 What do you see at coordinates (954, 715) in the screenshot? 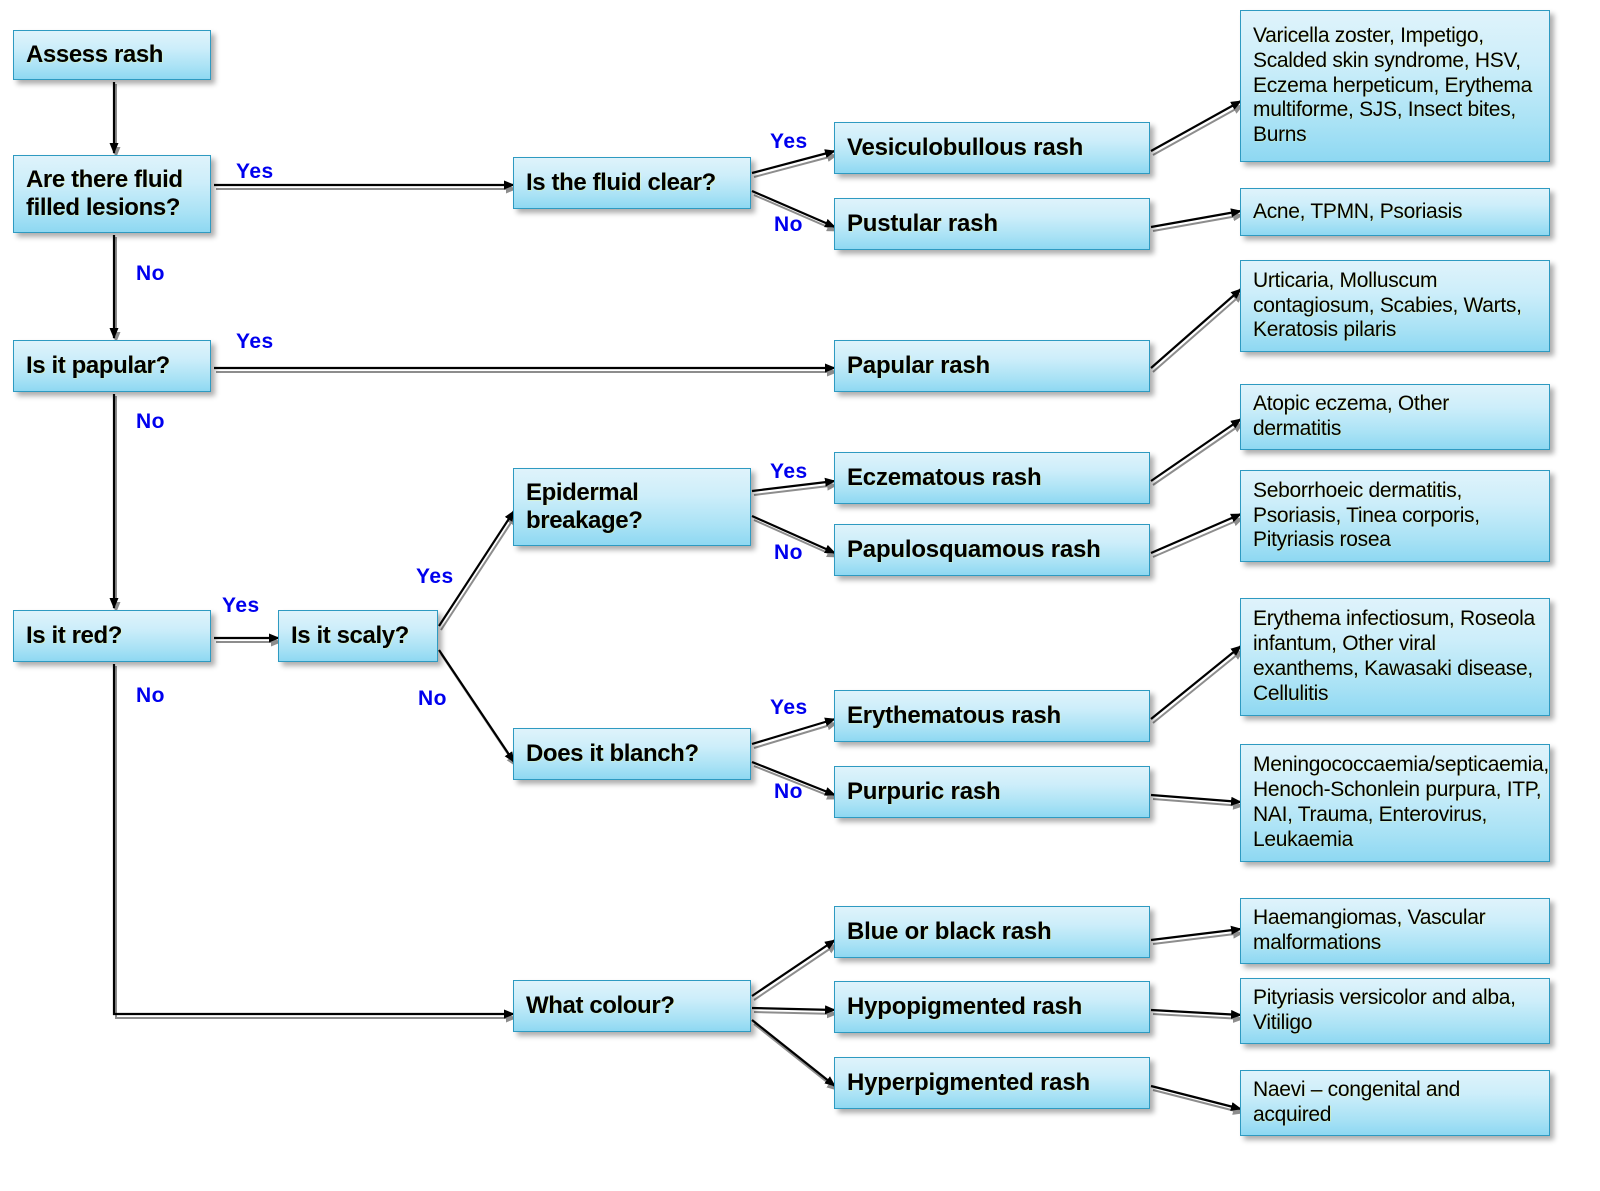
I see `node-label: Erythematous rash` at bounding box center [954, 715].